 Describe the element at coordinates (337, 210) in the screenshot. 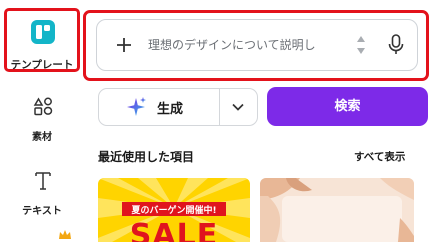

I see `recent-design-thumbnail` at that location.